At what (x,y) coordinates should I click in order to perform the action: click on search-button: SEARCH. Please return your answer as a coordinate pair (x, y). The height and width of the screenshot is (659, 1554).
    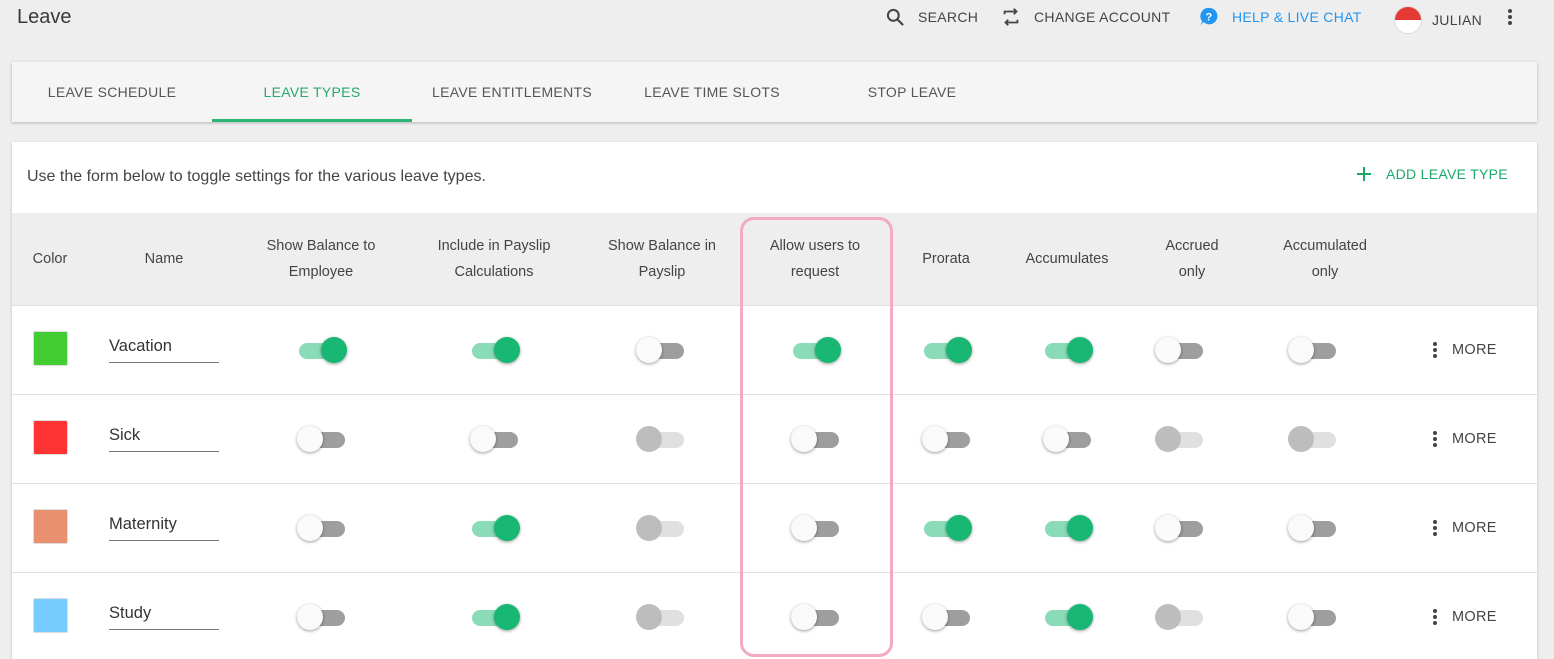
    Looking at the image, I should click on (931, 17).